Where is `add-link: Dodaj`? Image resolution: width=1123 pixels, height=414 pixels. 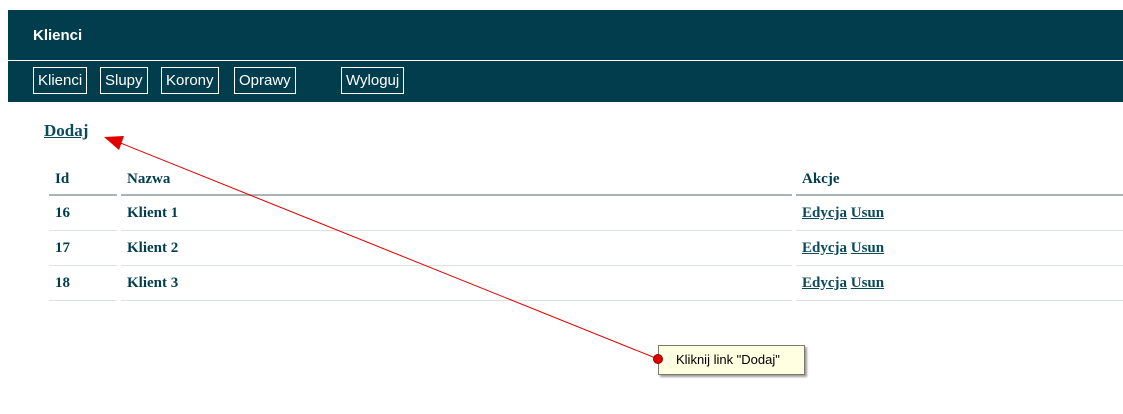
add-link: Dodaj is located at coordinates (66, 131).